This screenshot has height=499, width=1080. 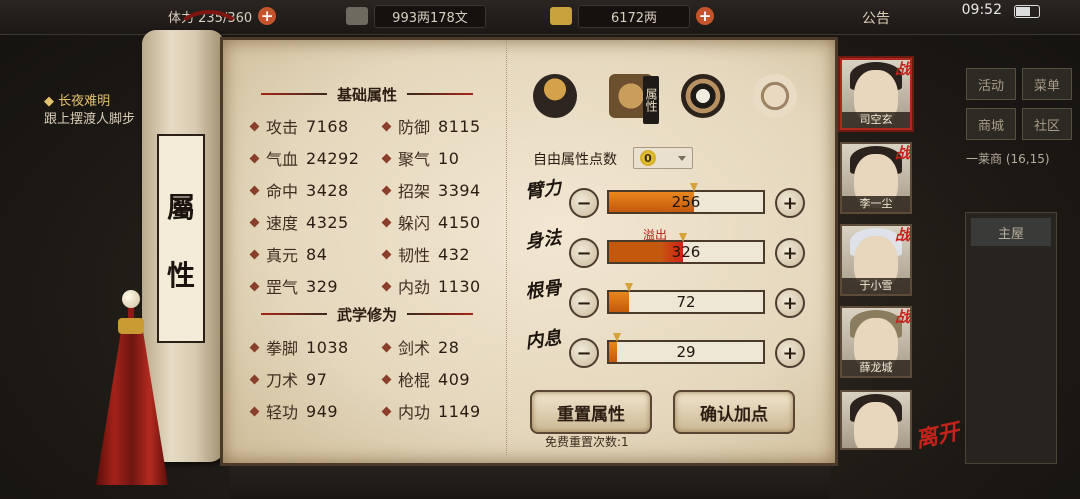 What do you see at coordinates (876, 342) in the screenshot?
I see `character-card-xuelongcheng: 战 薛龙城` at bounding box center [876, 342].